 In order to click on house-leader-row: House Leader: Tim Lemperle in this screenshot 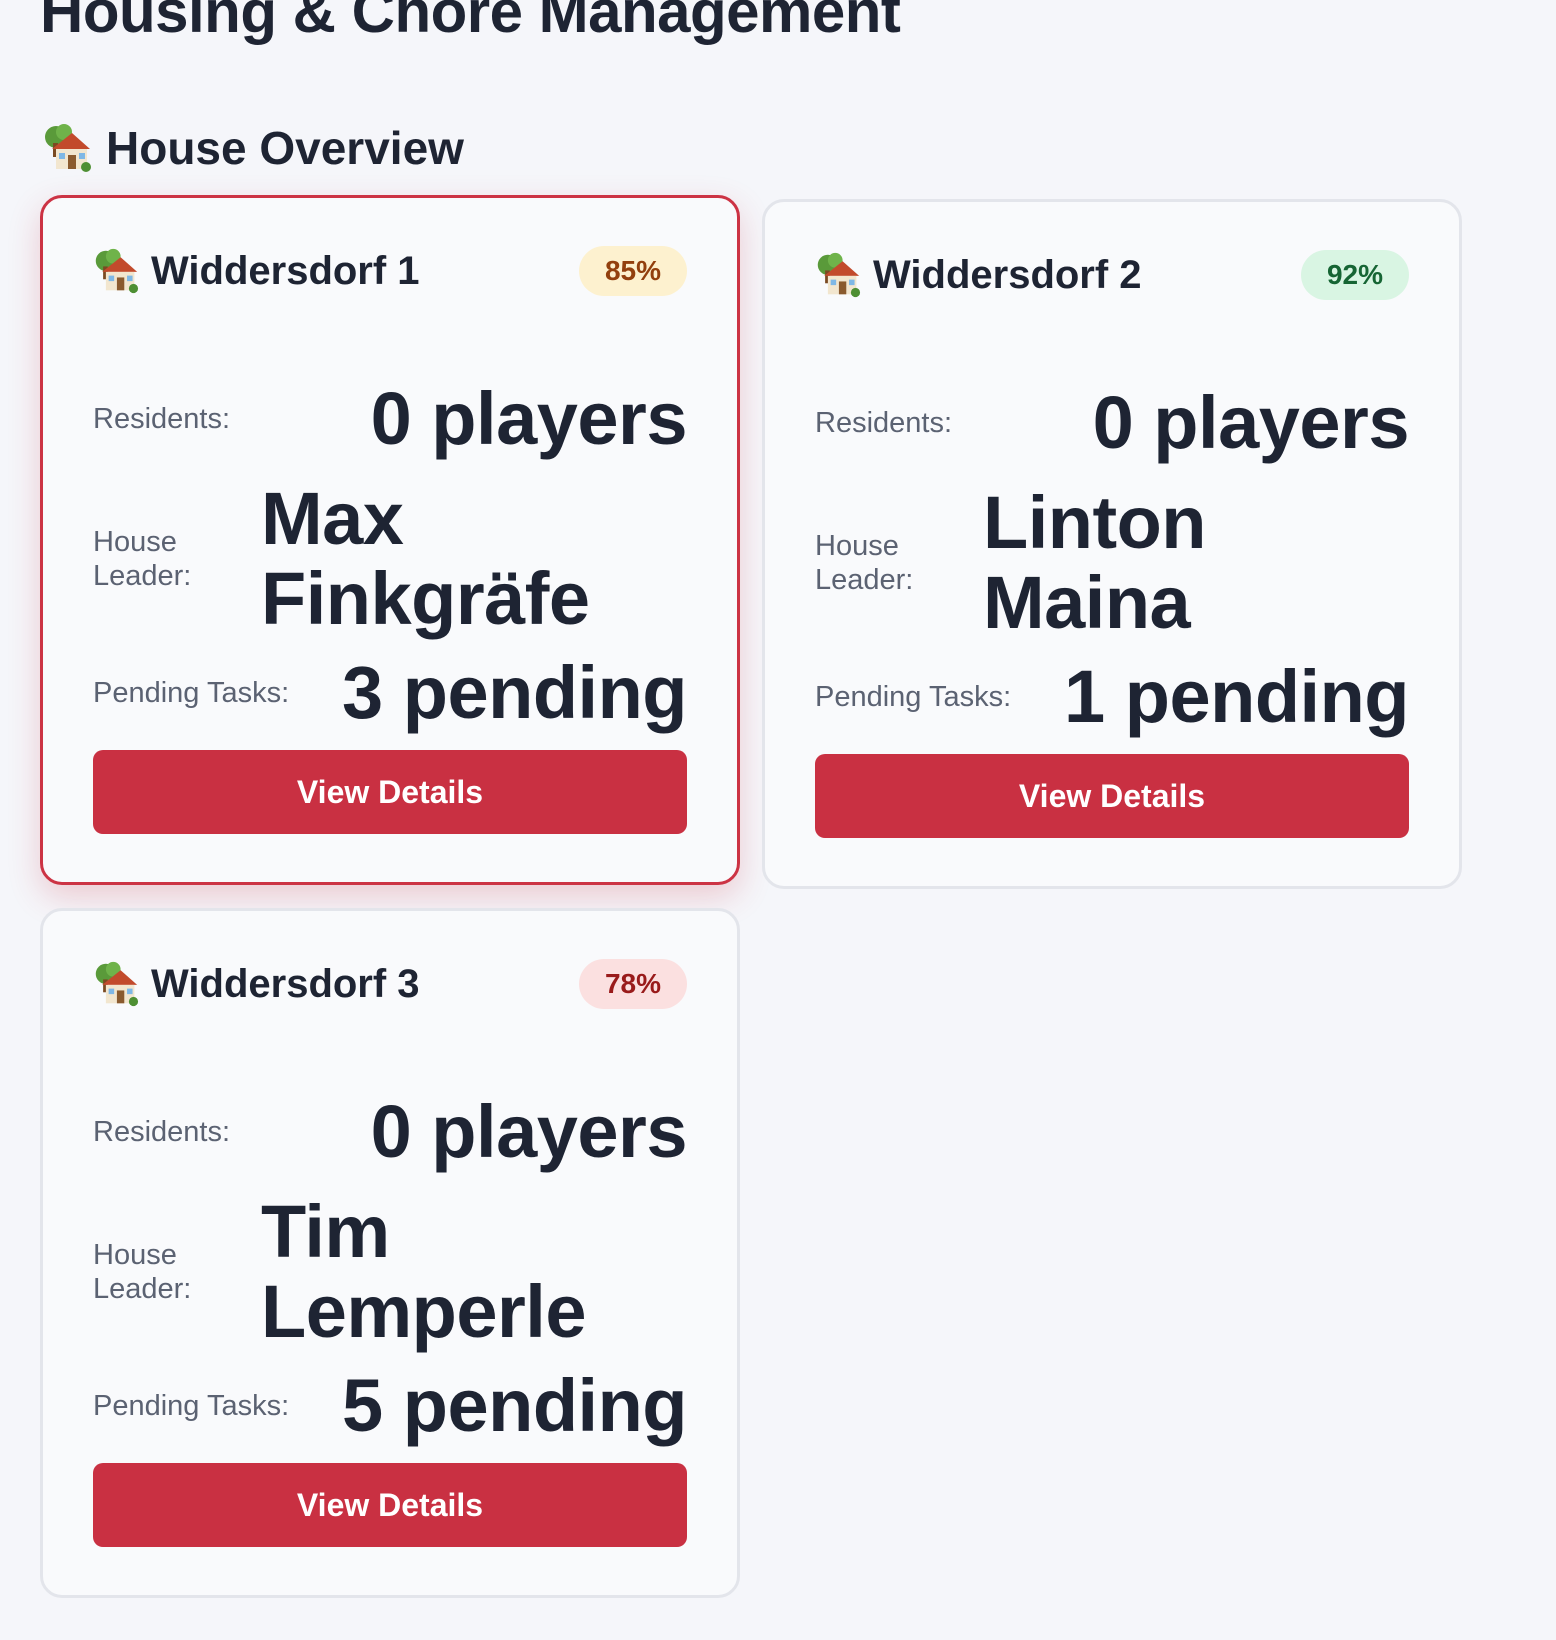, I will do `click(390, 1272)`.